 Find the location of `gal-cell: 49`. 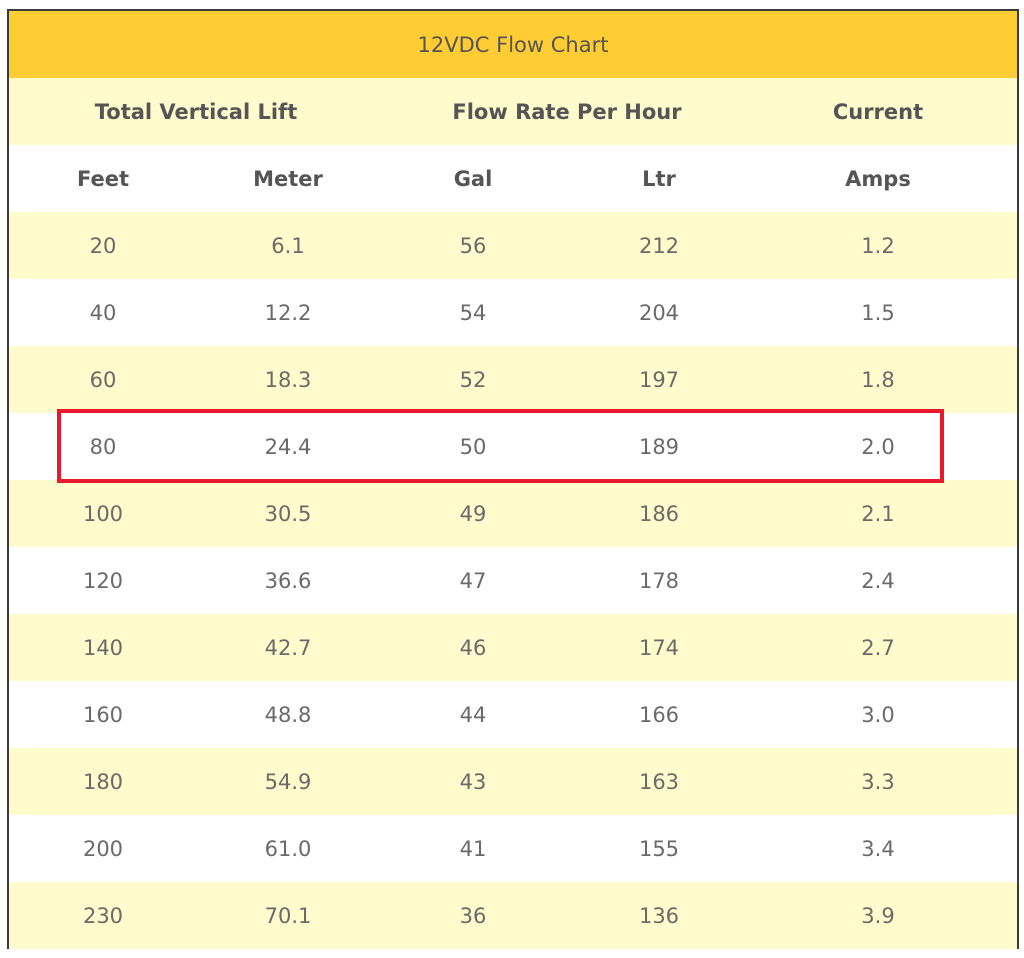

gal-cell: 49 is located at coordinates (473, 513).